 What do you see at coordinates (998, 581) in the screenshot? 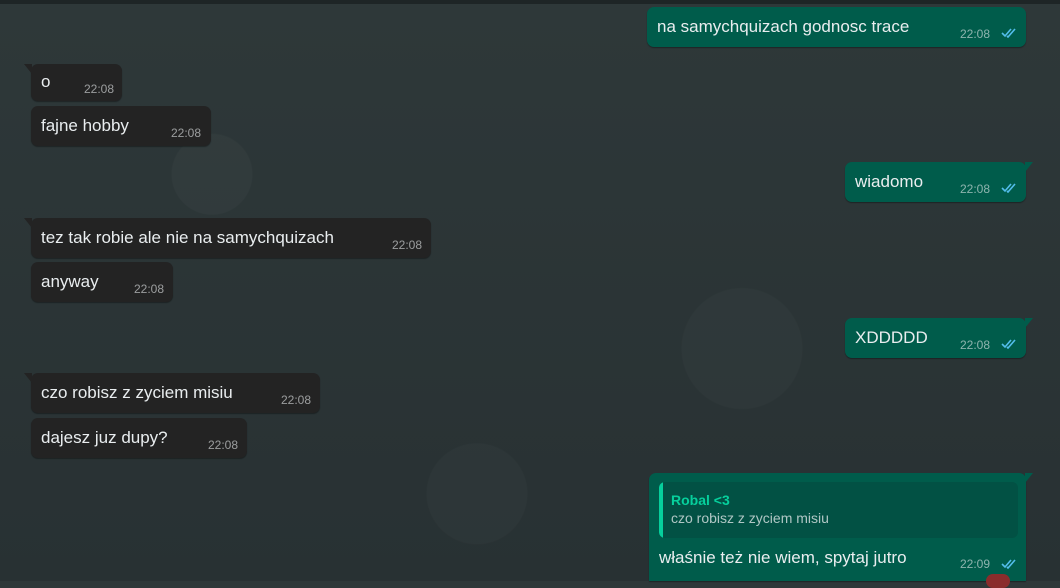
I see `unread-badge` at bounding box center [998, 581].